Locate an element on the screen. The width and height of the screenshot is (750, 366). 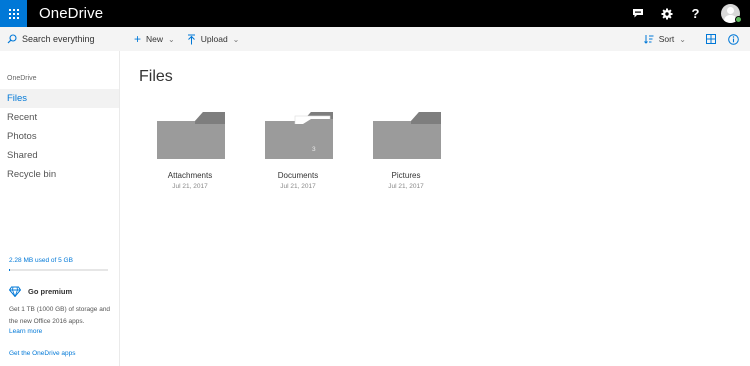
chat-button is located at coordinates (637, 13).